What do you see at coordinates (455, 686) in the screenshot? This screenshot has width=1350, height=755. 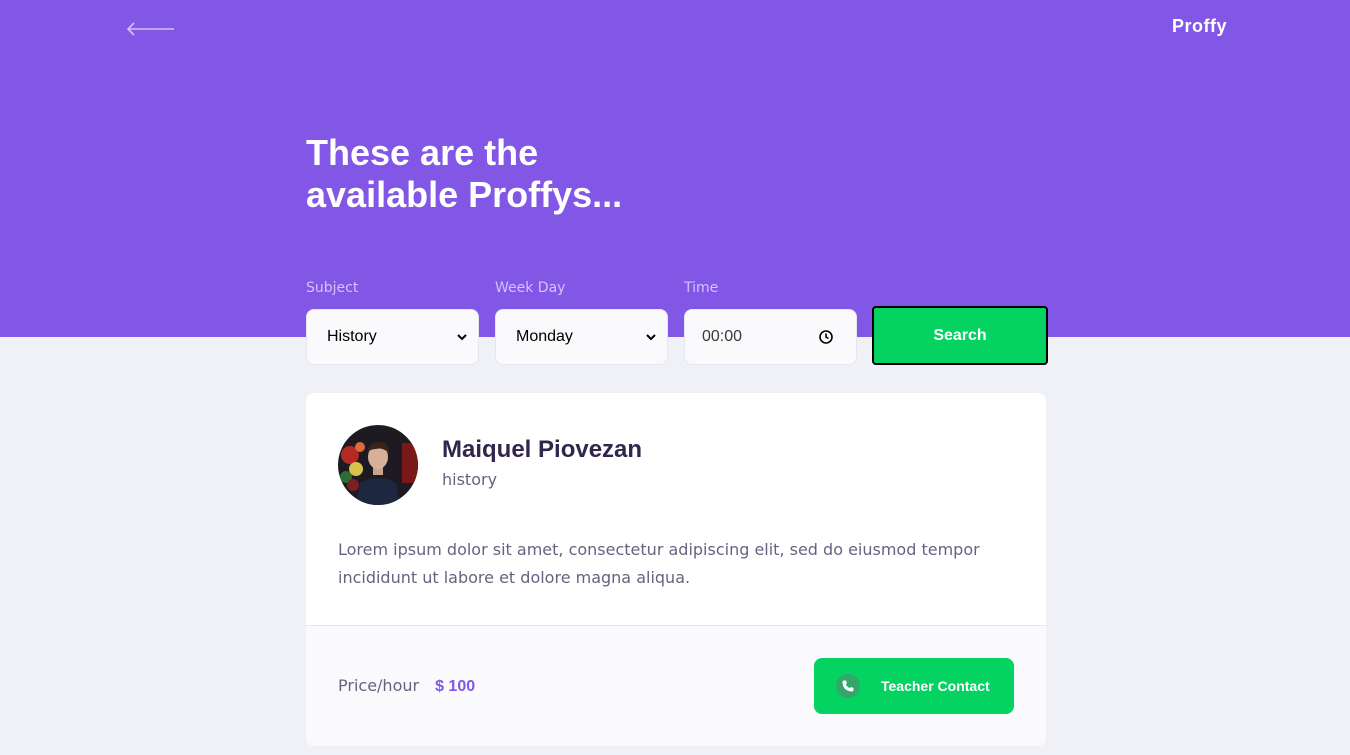 I see `price-value: $ 100` at bounding box center [455, 686].